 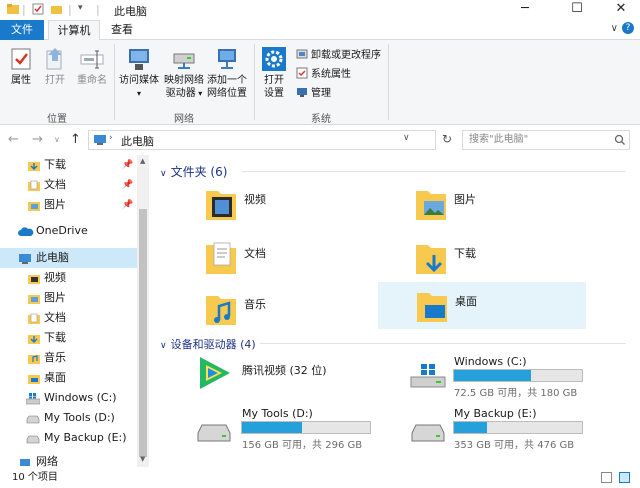 I want to click on downloads-folder-icon, so click(x=34, y=165).